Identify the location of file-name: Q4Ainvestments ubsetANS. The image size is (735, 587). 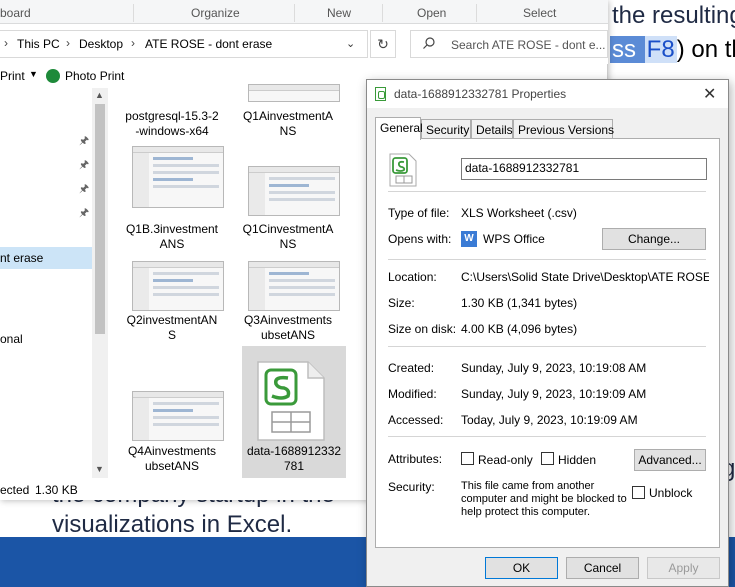
(172, 459).